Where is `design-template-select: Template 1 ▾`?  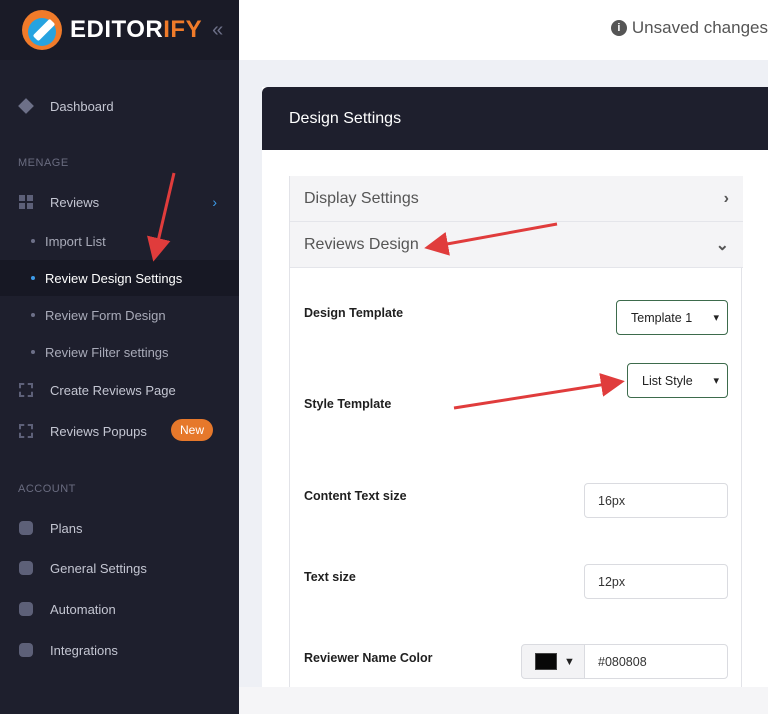 design-template-select: Template 1 ▾ is located at coordinates (672, 317).